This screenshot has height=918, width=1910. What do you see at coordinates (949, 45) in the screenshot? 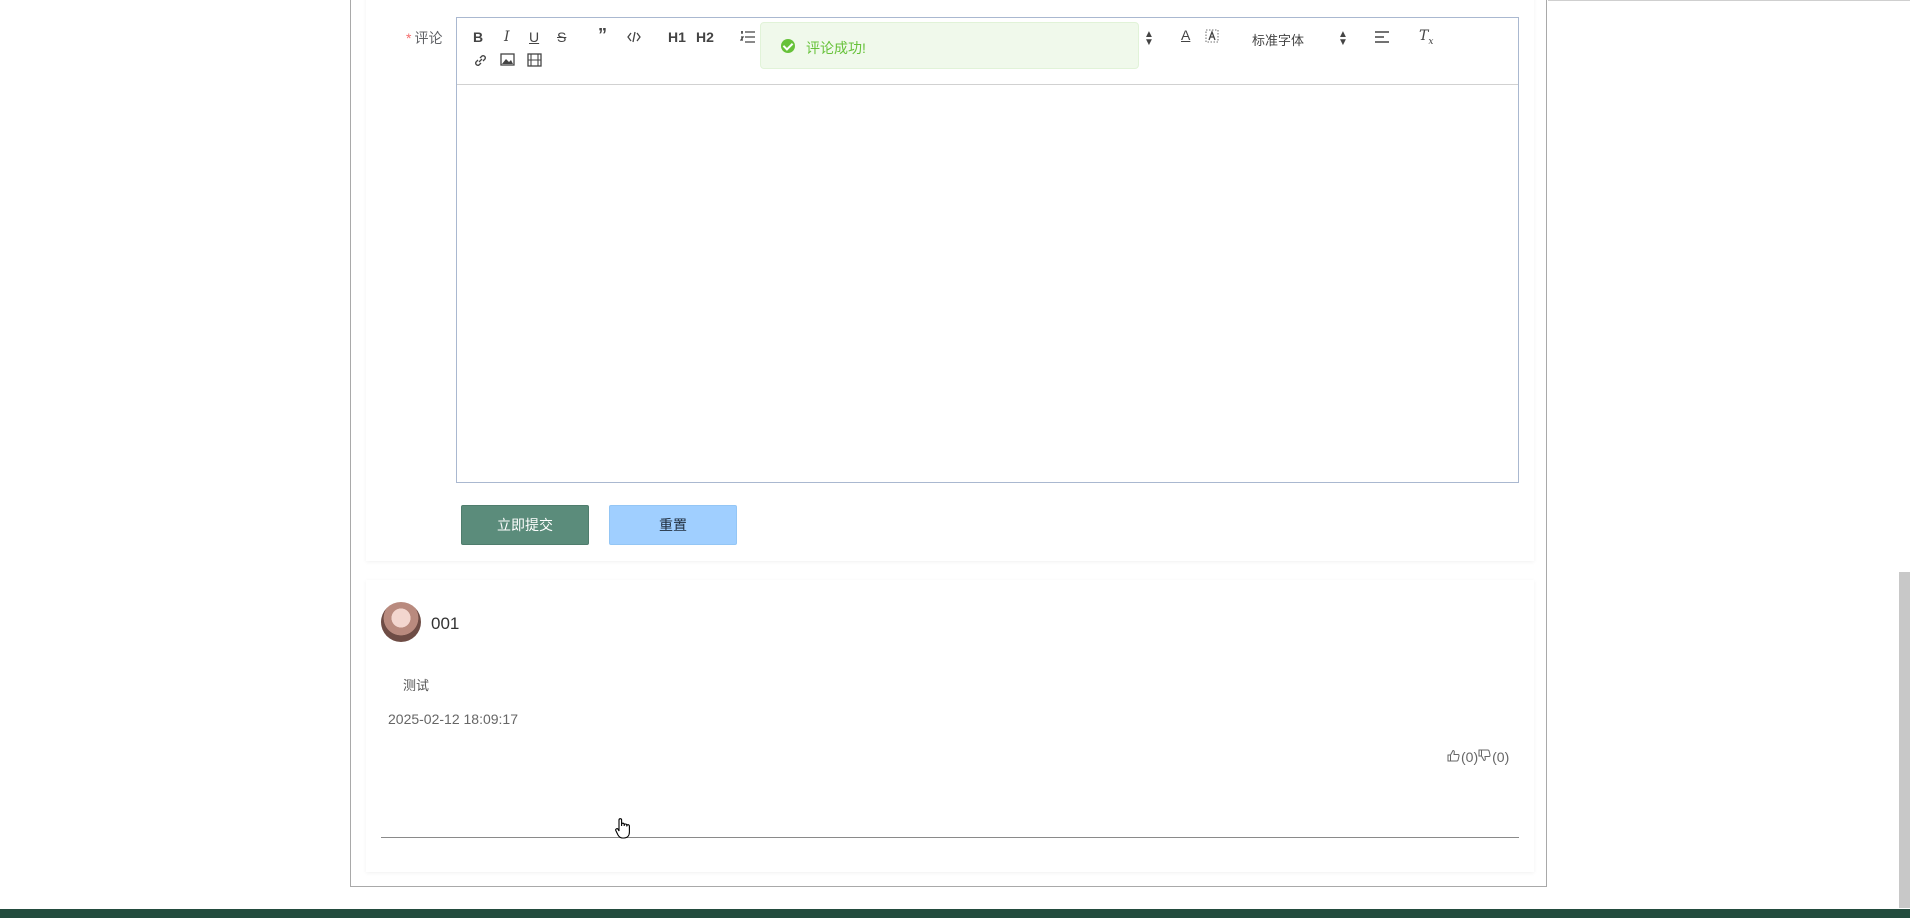
I see `success-toast: 评论成功!` at bounding box center [949, 45].